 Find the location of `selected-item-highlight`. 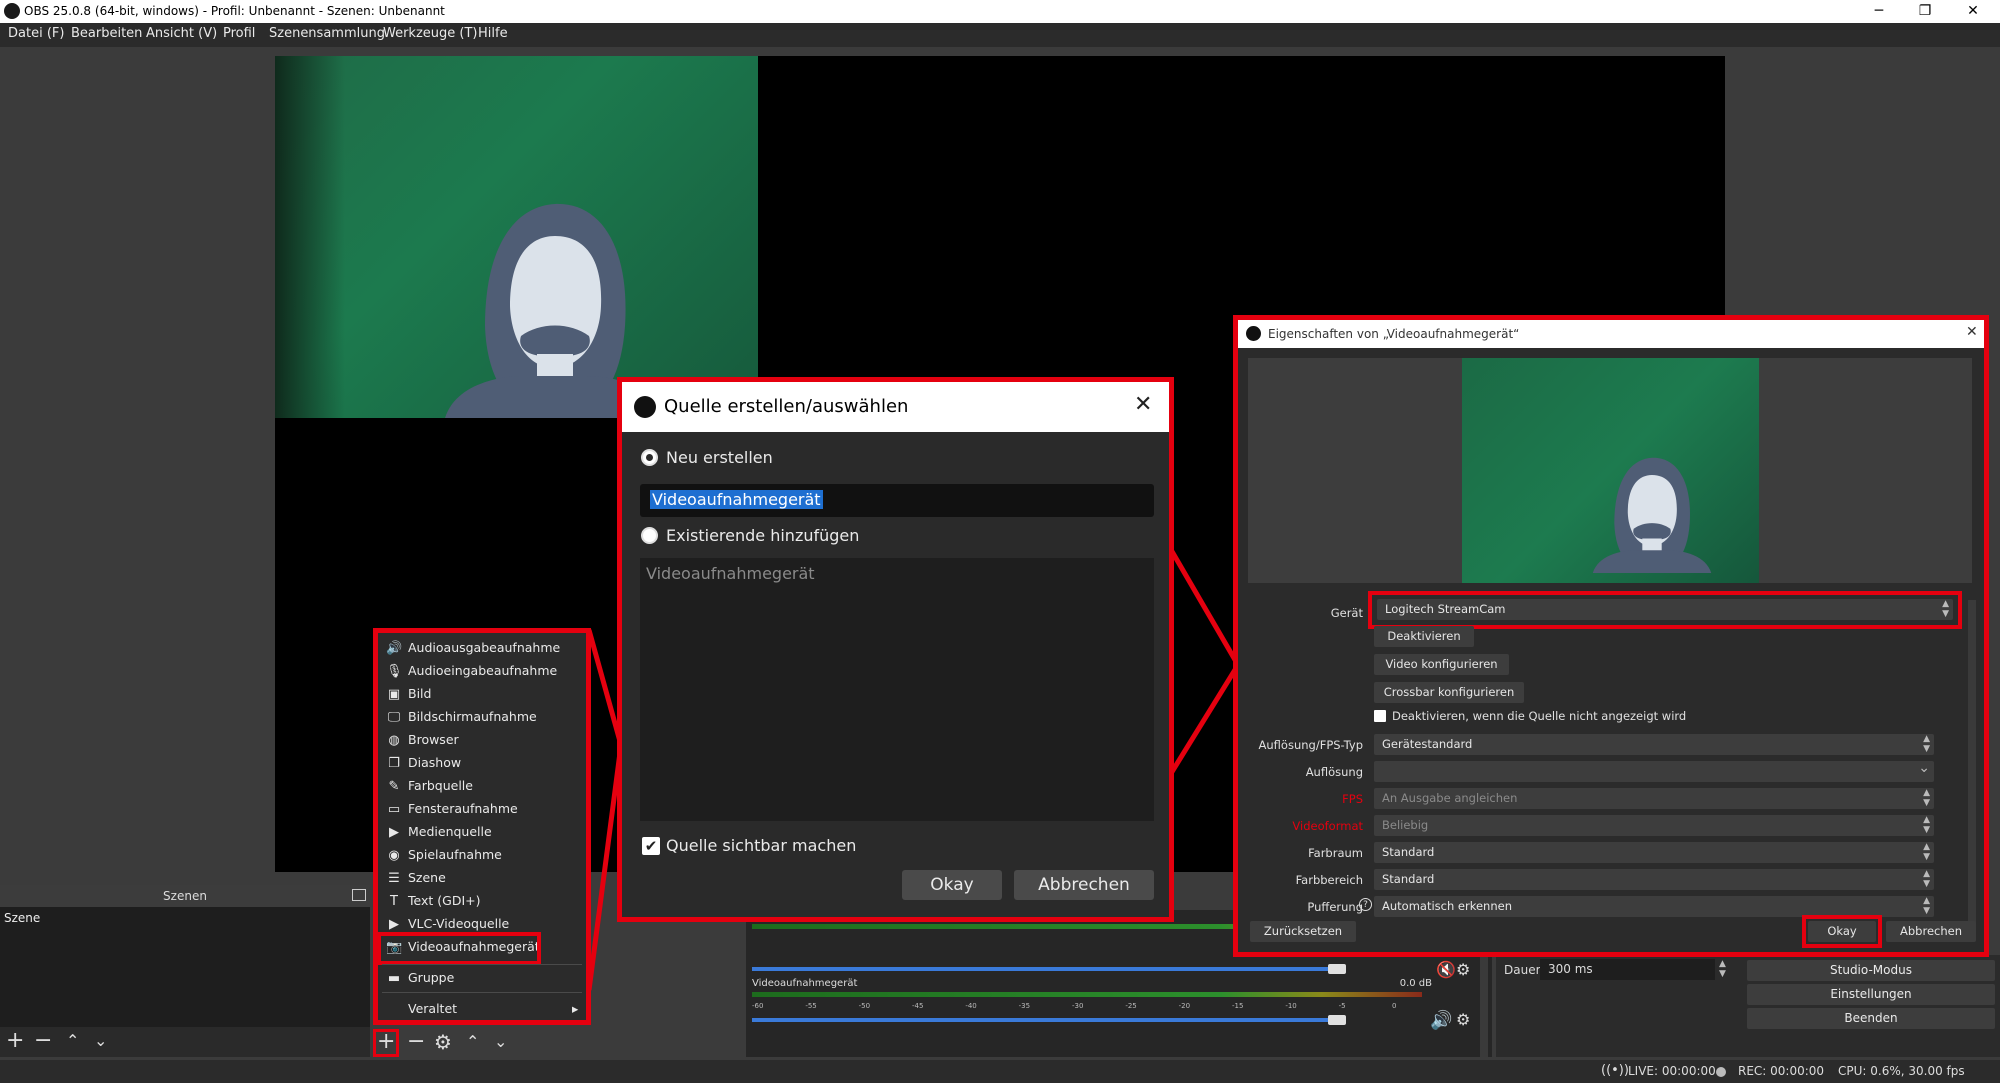

selected-item-highlight is located at coordinates (459, 948).